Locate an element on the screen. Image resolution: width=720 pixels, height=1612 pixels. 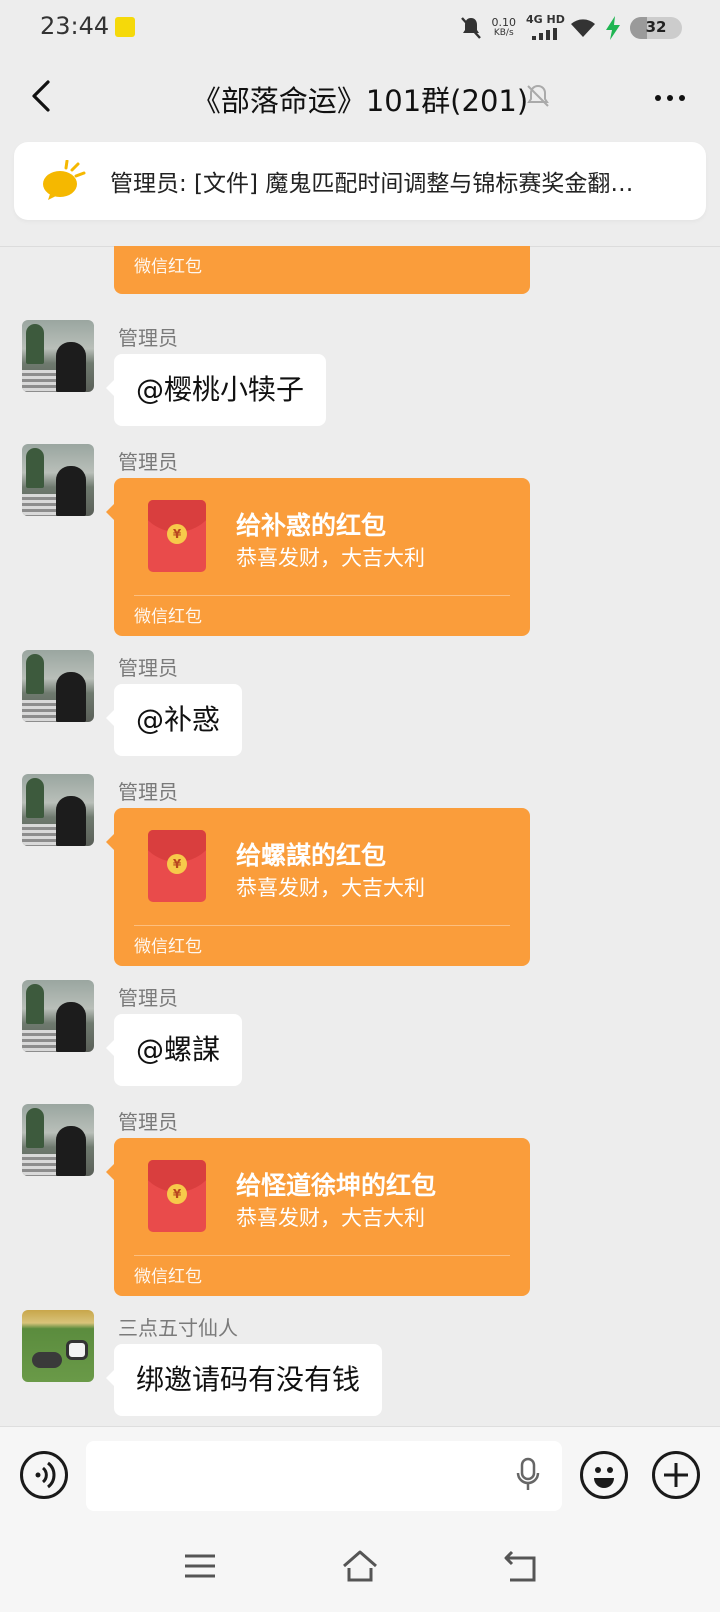
red-packet-title: 给怪道徐坤的红包 is located at coordinates (336, 1185).